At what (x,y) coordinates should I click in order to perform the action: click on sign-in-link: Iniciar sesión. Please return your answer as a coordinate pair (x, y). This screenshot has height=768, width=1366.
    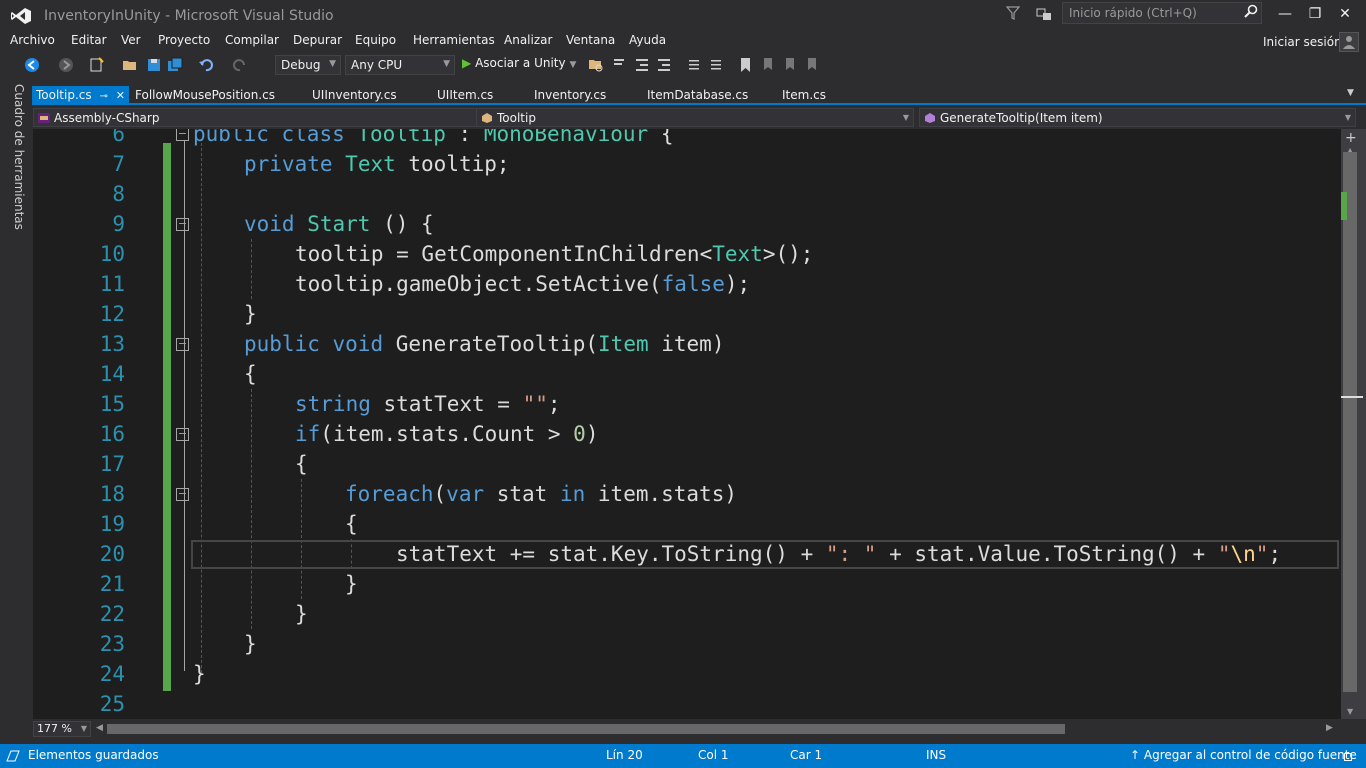
    Looking at the image, I should click on (1302, 42).